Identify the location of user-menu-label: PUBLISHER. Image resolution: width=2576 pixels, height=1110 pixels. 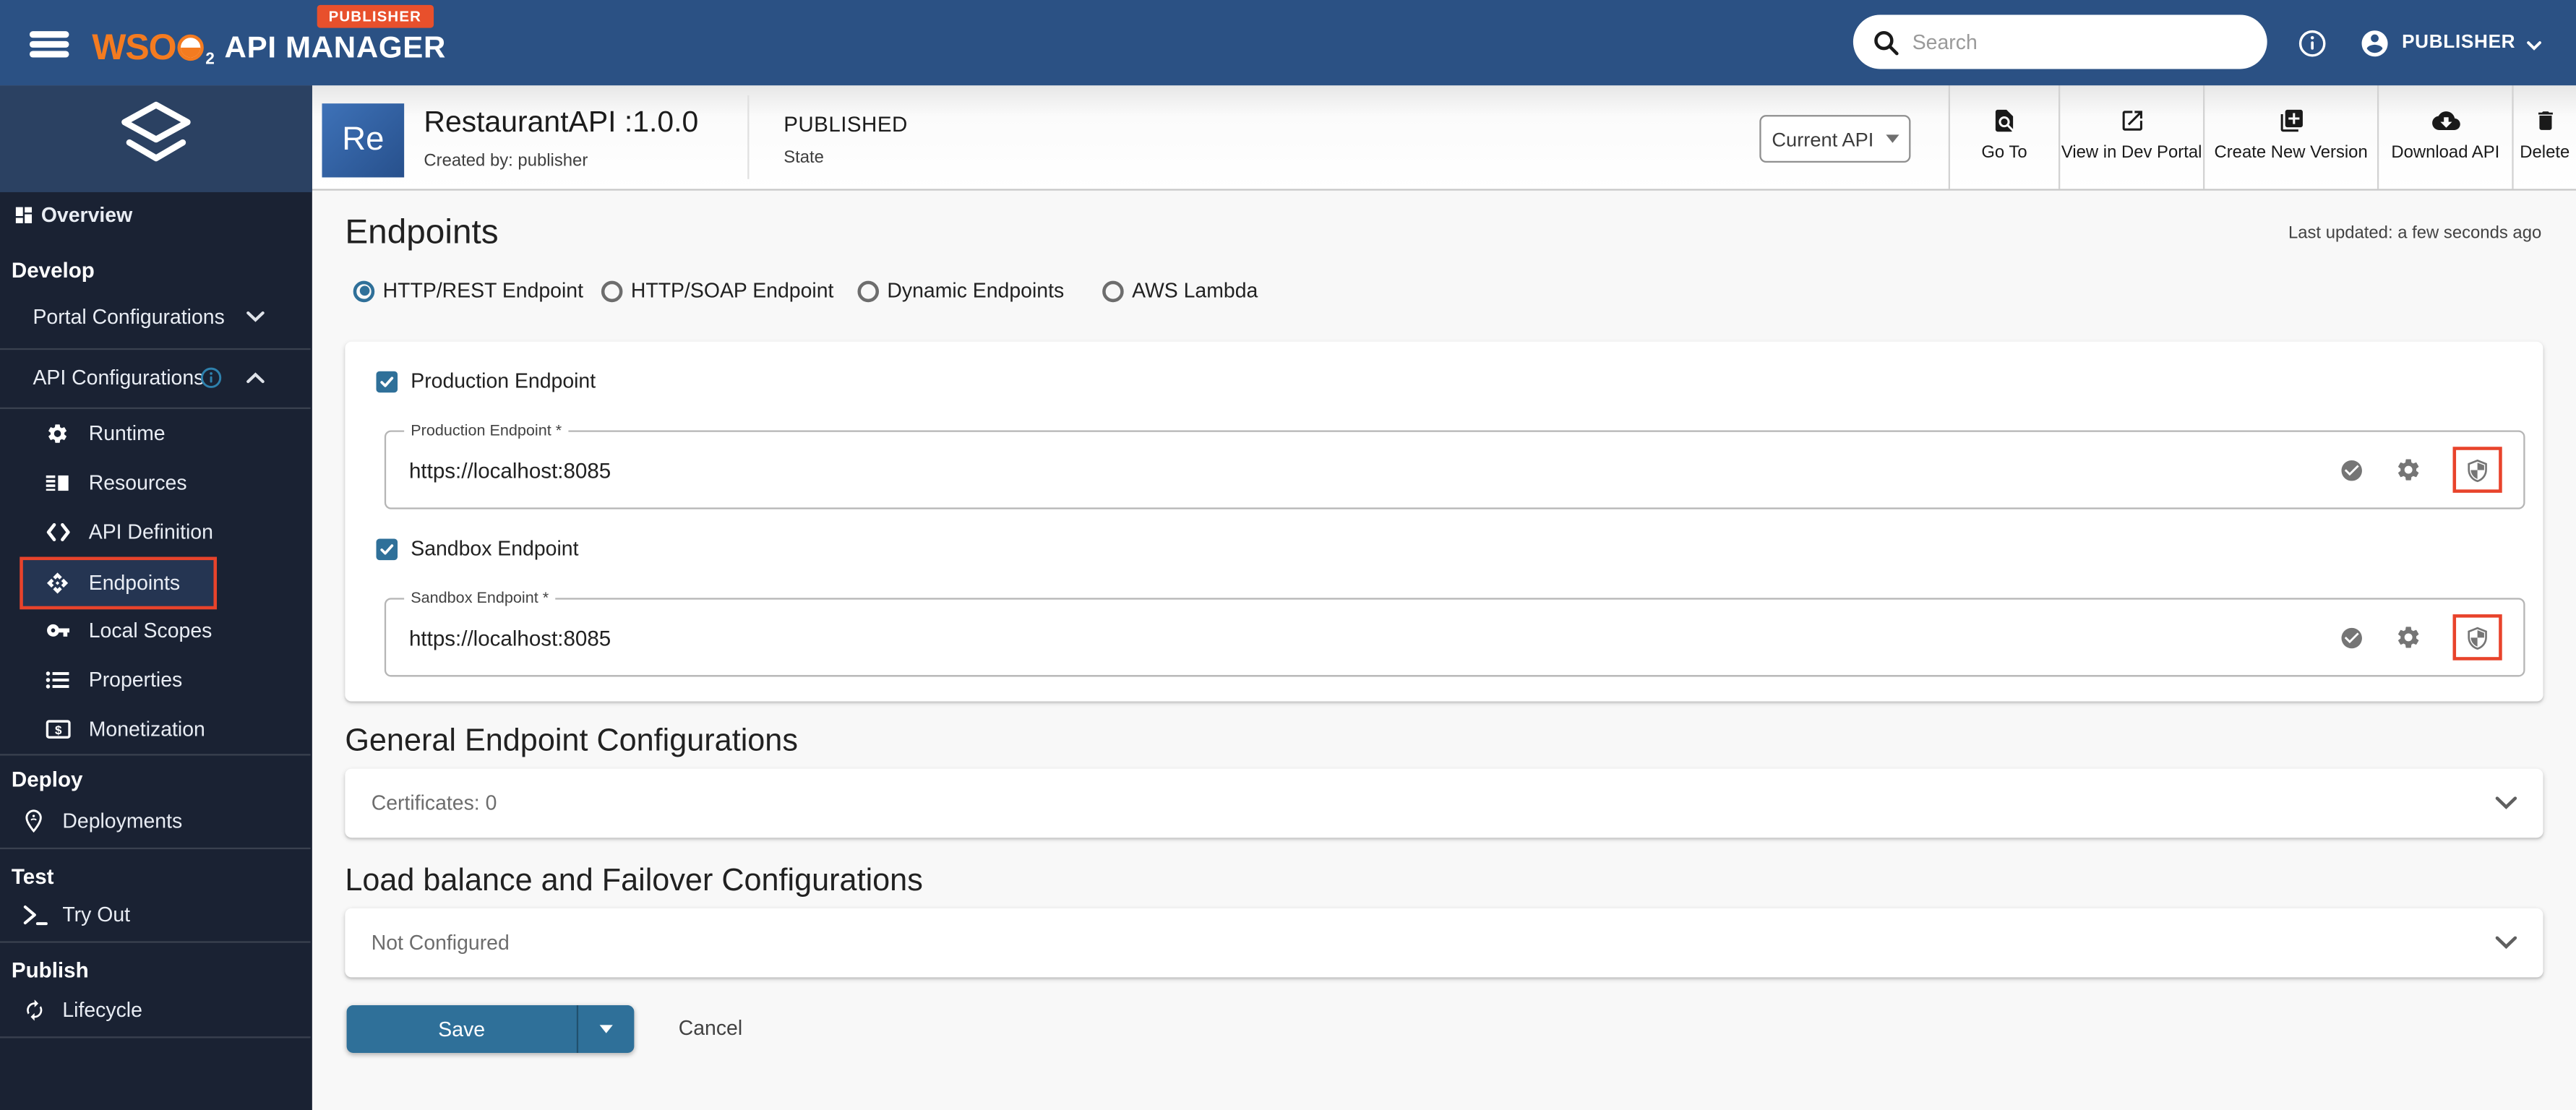
(2459, 43).